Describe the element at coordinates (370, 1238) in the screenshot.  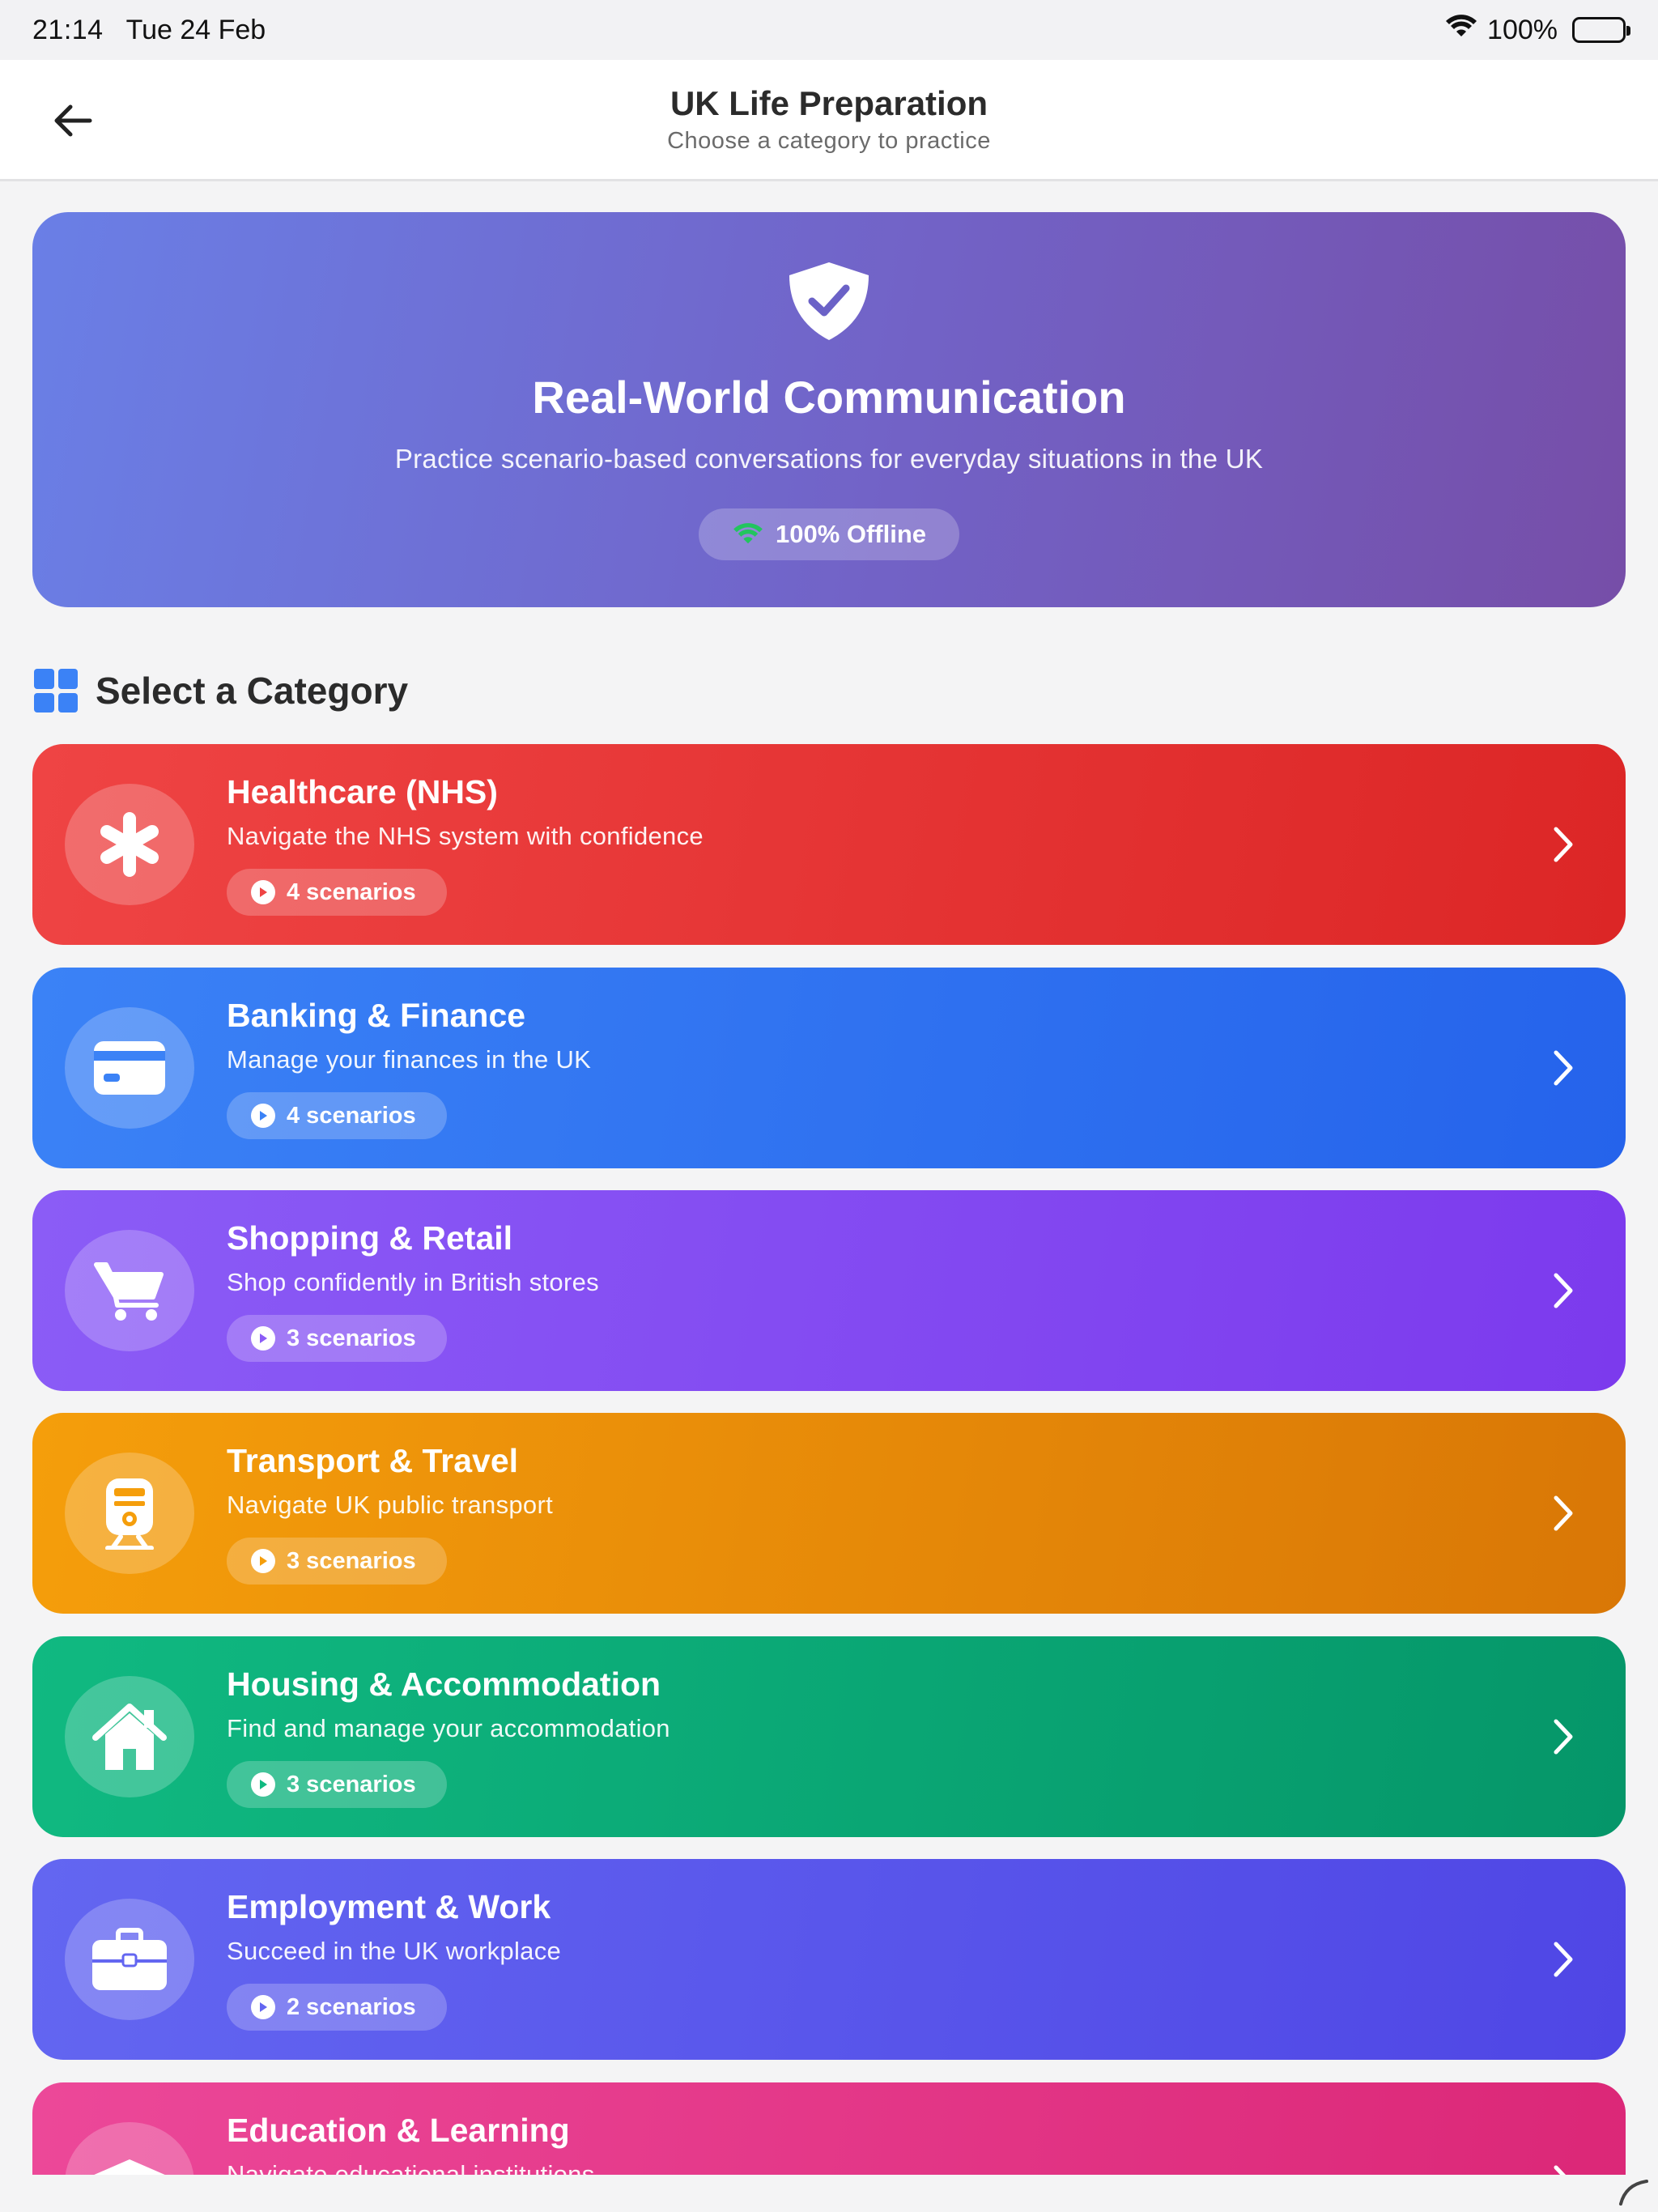
I see `category-title: Shopping & Retail` at that location.